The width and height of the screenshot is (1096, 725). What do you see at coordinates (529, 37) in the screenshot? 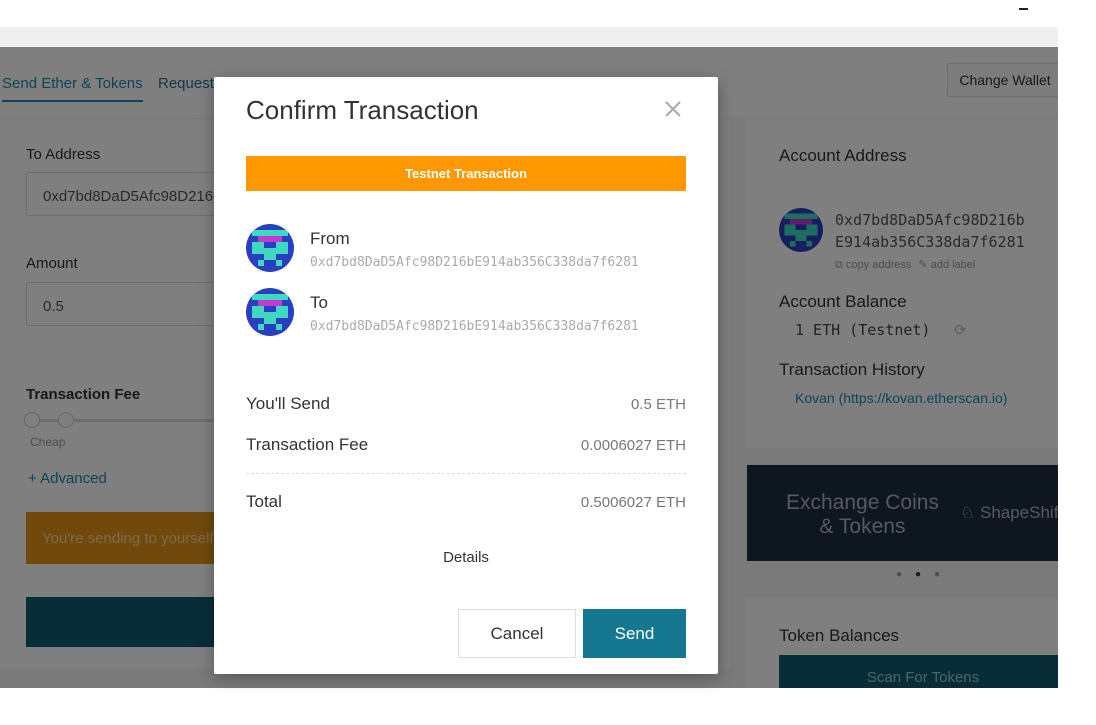
I see `app-top-bar` at bounding box center [529, 37].